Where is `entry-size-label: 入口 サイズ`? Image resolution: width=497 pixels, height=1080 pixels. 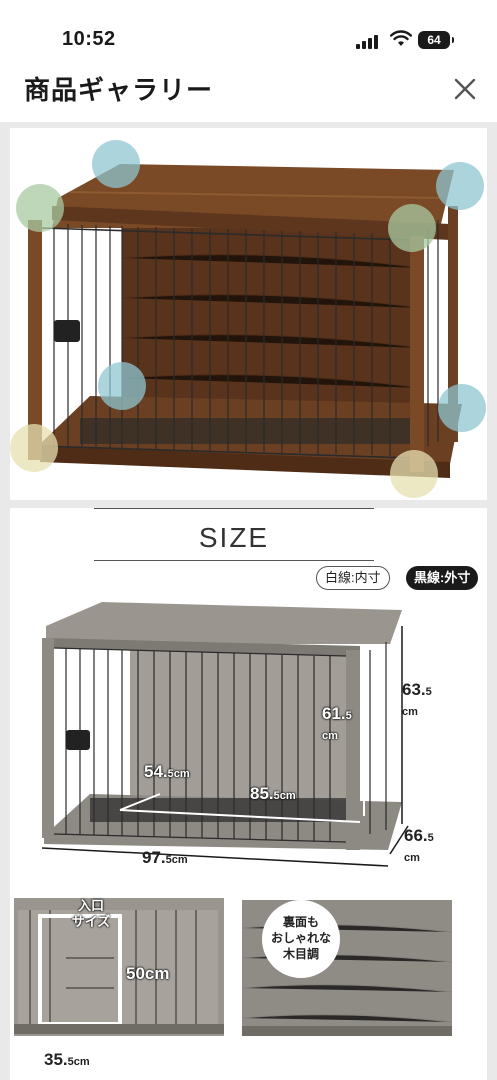
entry-size-label: 入口 サイズ is located at coordinates (91, 913).